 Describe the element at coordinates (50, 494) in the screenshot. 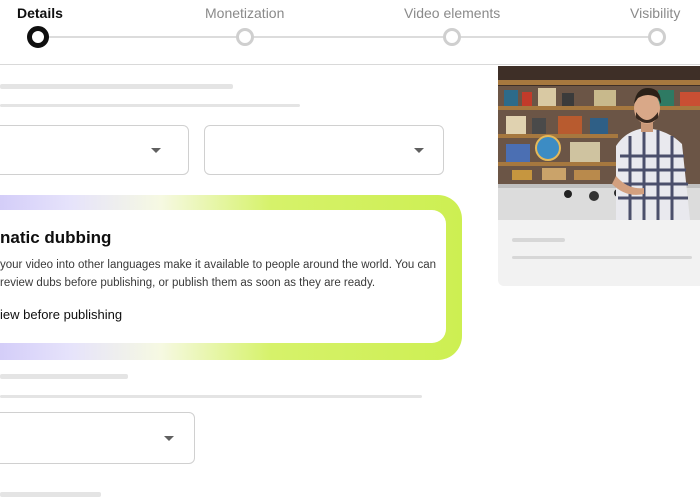

I see `placeholder-bottom-bar` at that location.